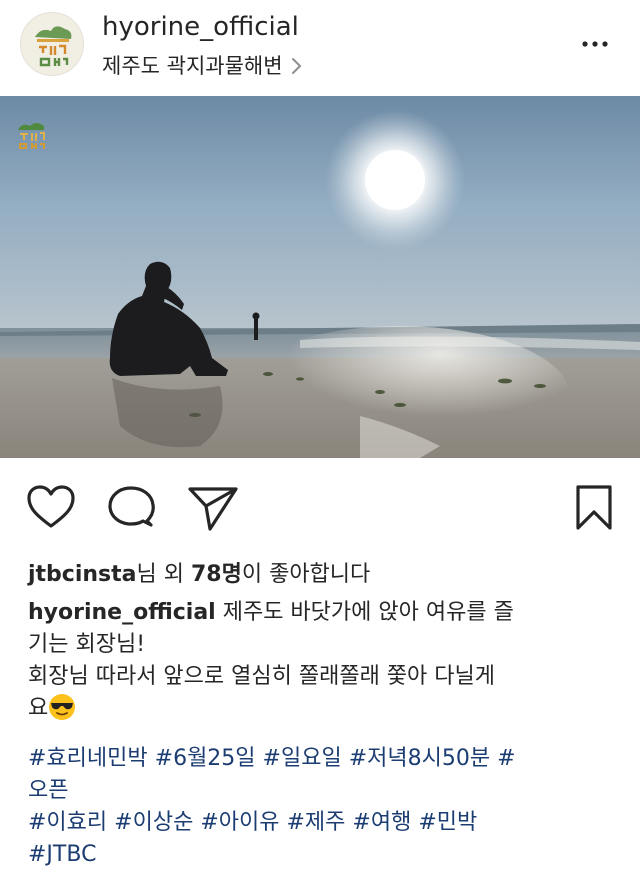 The width and height of the screenshot is (640, 881). What do you see at coordinates (82, 574) in the screenshot?
I see `likes-user: jtbcinsta` at bounding box center [82, 574].